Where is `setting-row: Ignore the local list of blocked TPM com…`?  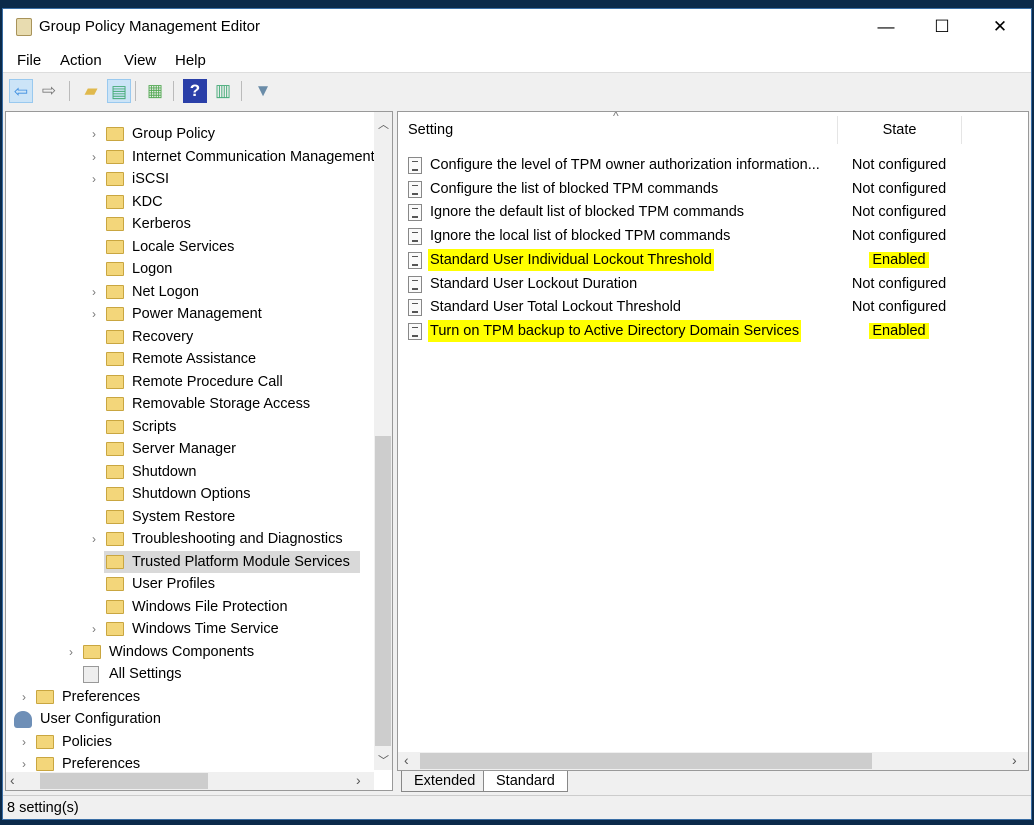
setting-row: Ignore the local list of blocked TPM com… is located at coordinates (684, 236).